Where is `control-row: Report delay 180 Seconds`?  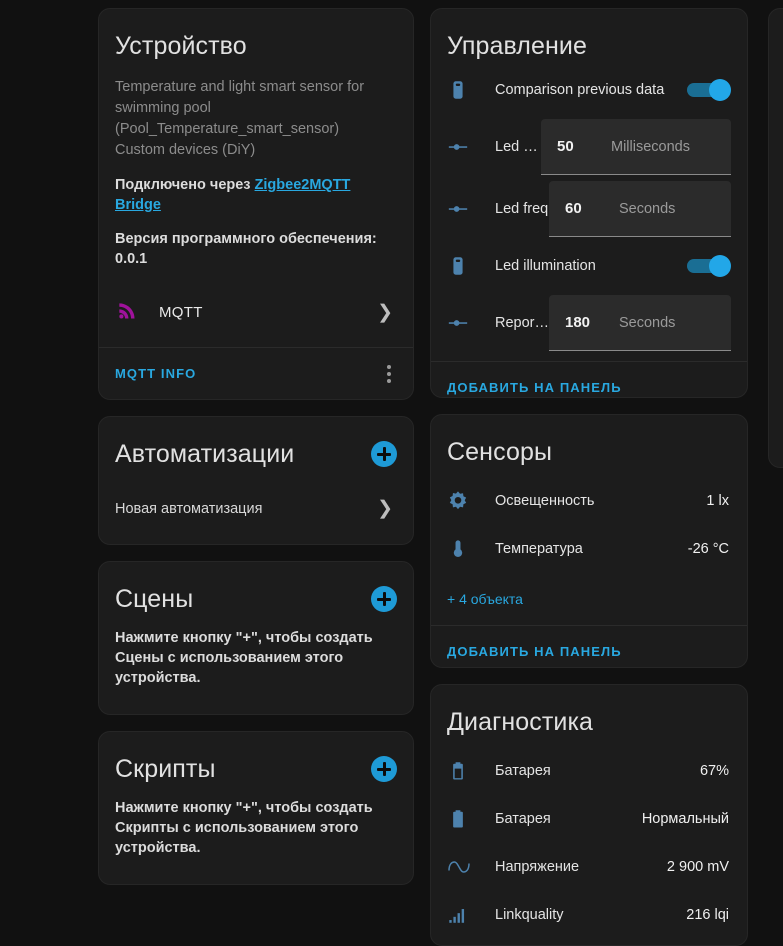 control-row: Report delay 180 Seconds is located at coordinates (589, 323).